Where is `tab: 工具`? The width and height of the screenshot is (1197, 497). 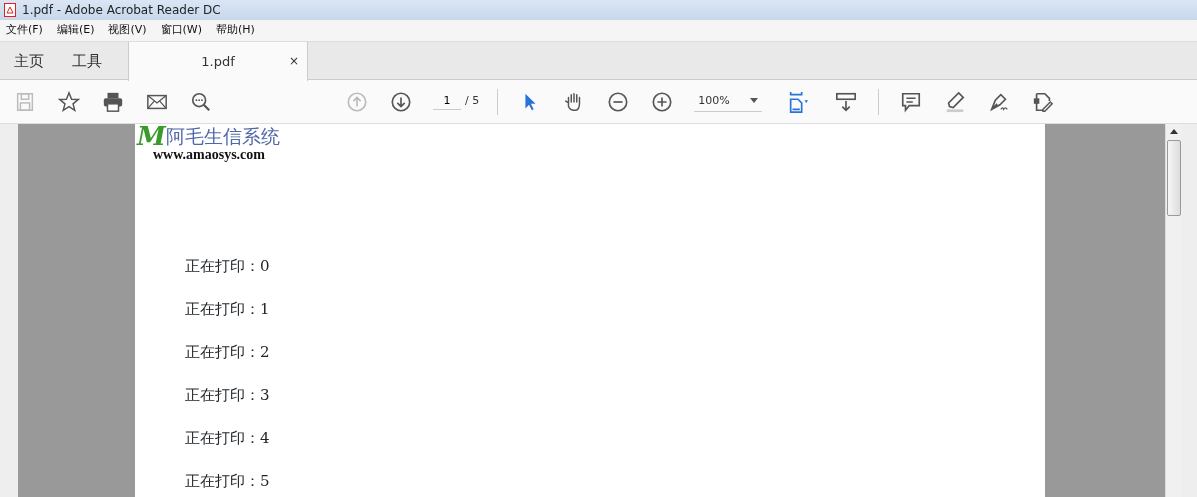 tab: 工具 is located at coordinates (87, 61).